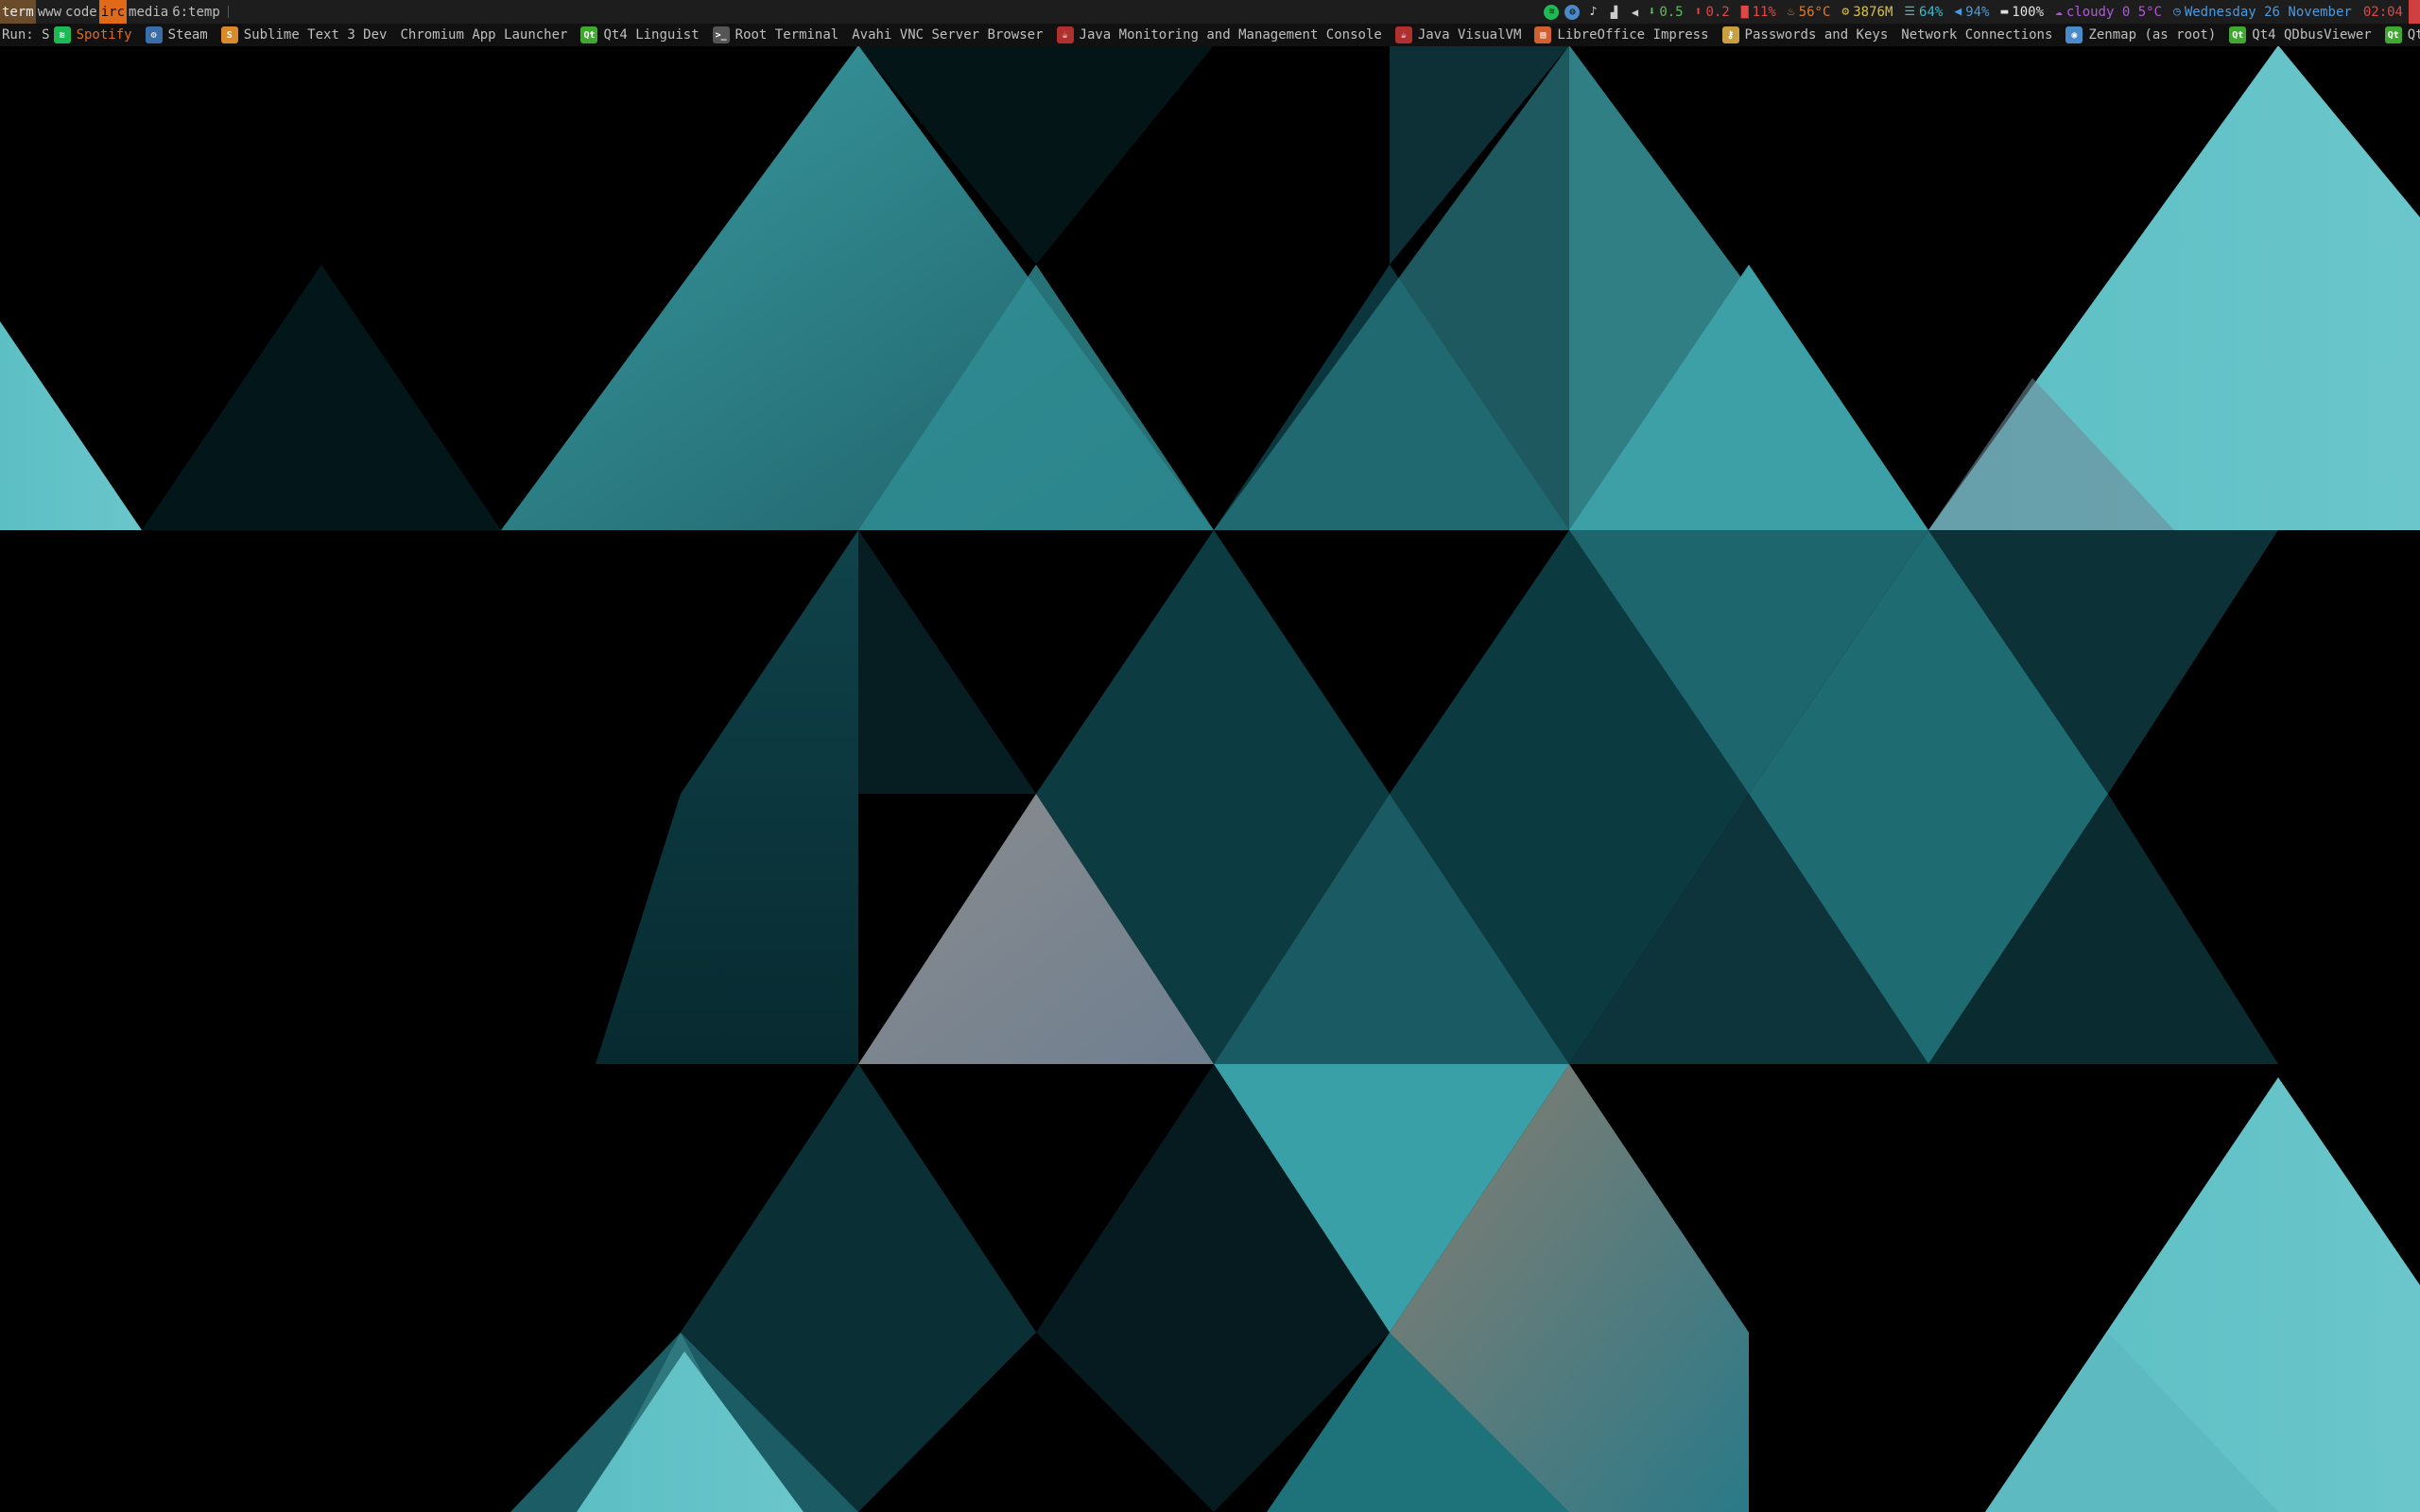 This screenshot has height=1512, width=2420. What do you see at coordinates (1764, 12) in the screenshot?
I see `cpu-value: 11%` at bounding box center [1764, 12].